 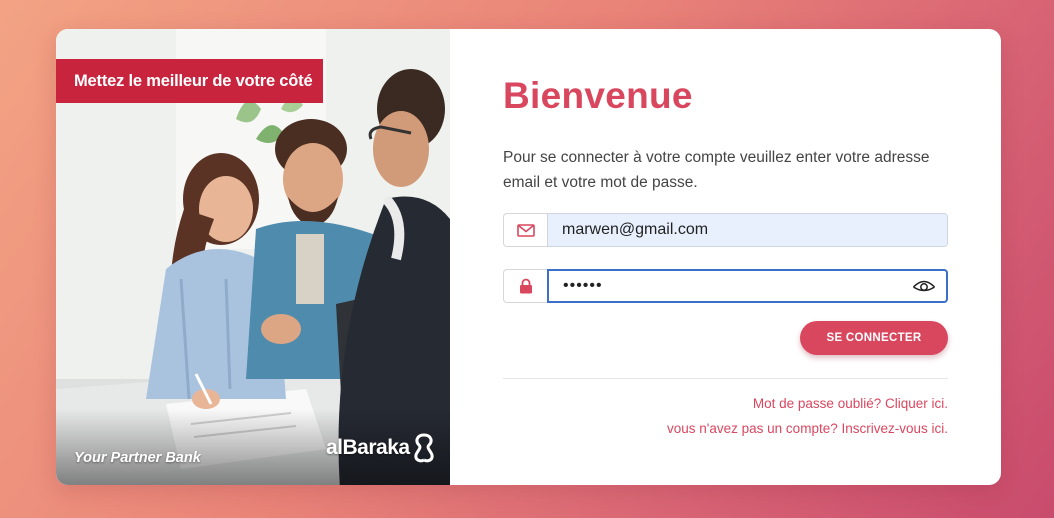 I want to click on divider, so click(x=725, y=378).